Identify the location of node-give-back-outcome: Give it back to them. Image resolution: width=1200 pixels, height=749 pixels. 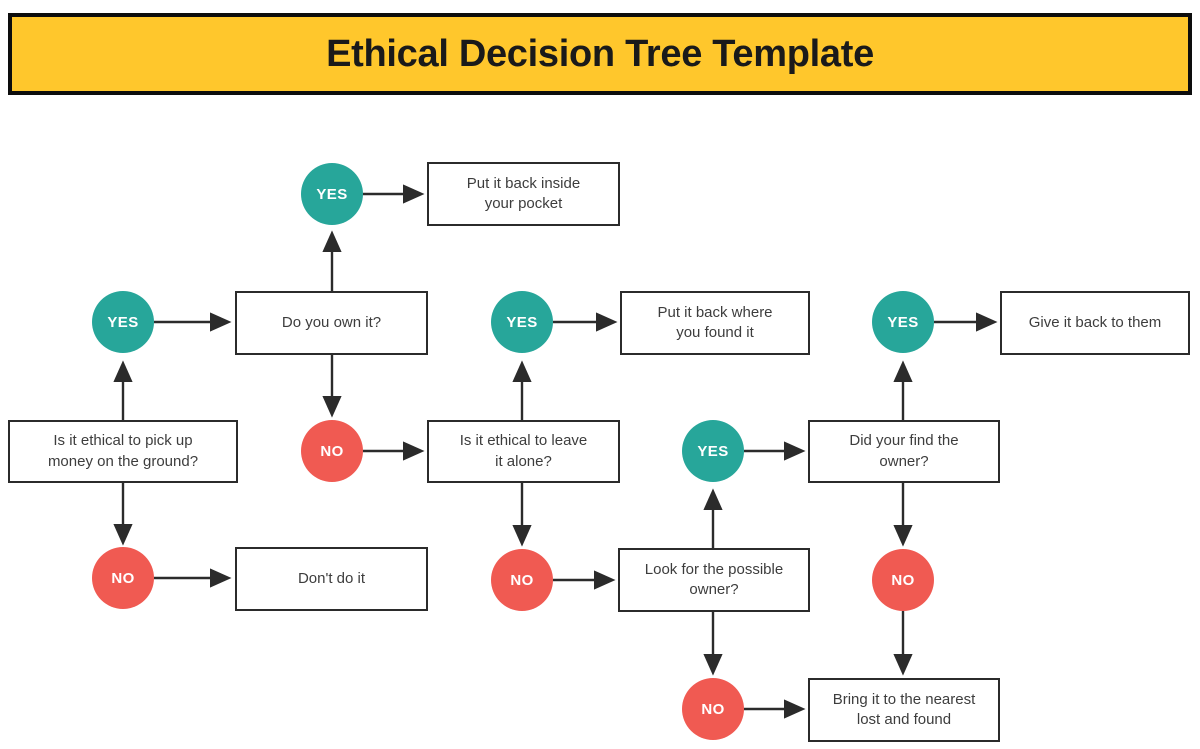
(1095, 323).